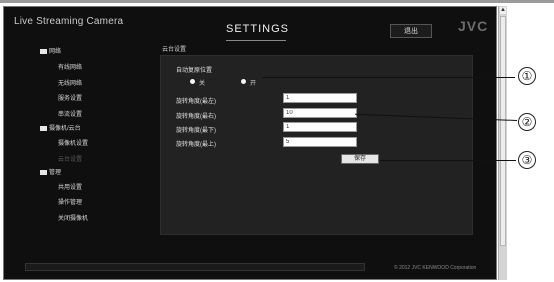 The image size is (554, 282). Describe the element at coordinates (258, 29) in the screenshot. I see `page-title: SETTINGS` at that location.